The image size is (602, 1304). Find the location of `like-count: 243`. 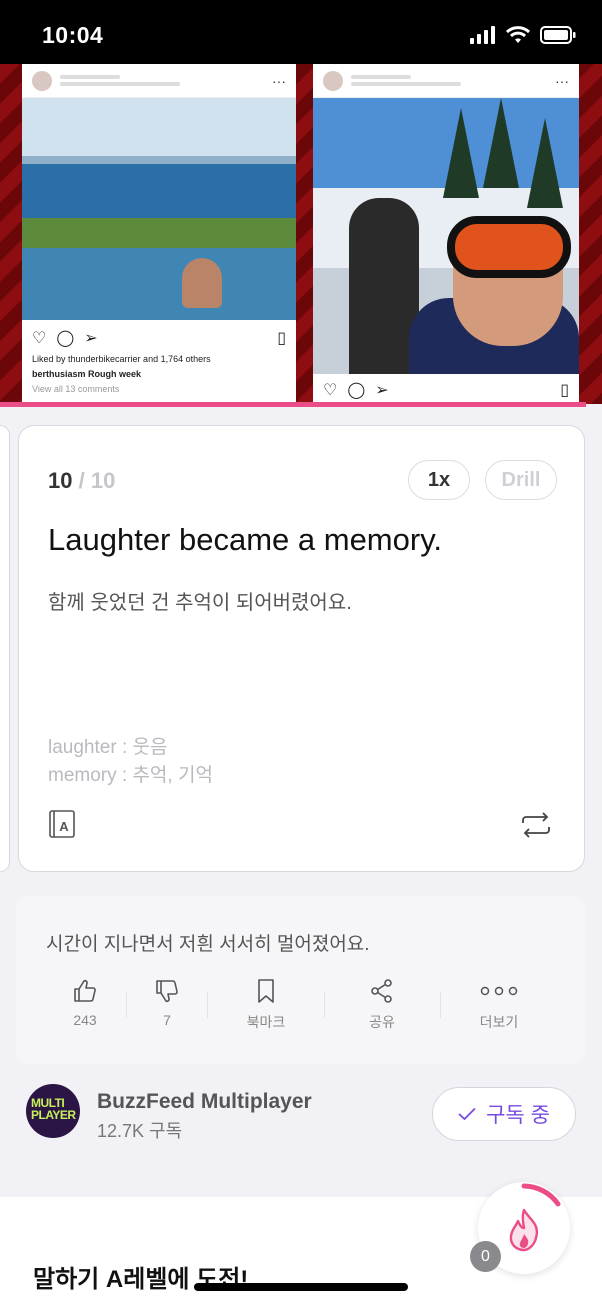

like-count: 243 is located at coordinates (85, 1020).